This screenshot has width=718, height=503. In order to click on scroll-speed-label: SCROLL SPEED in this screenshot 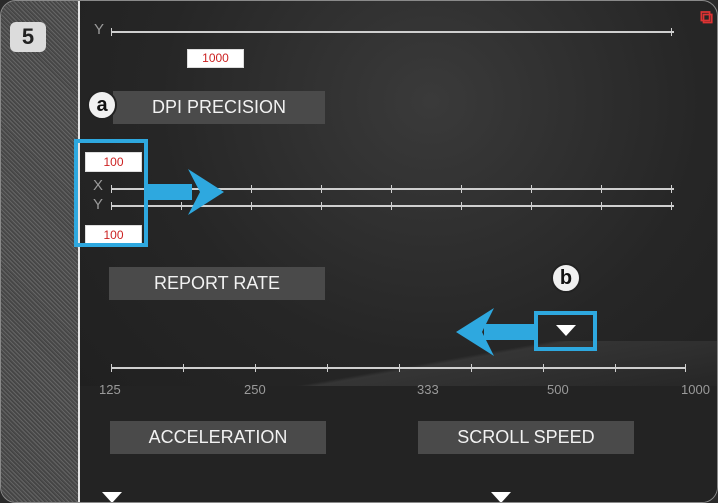, I will do `click(526, 437)`.